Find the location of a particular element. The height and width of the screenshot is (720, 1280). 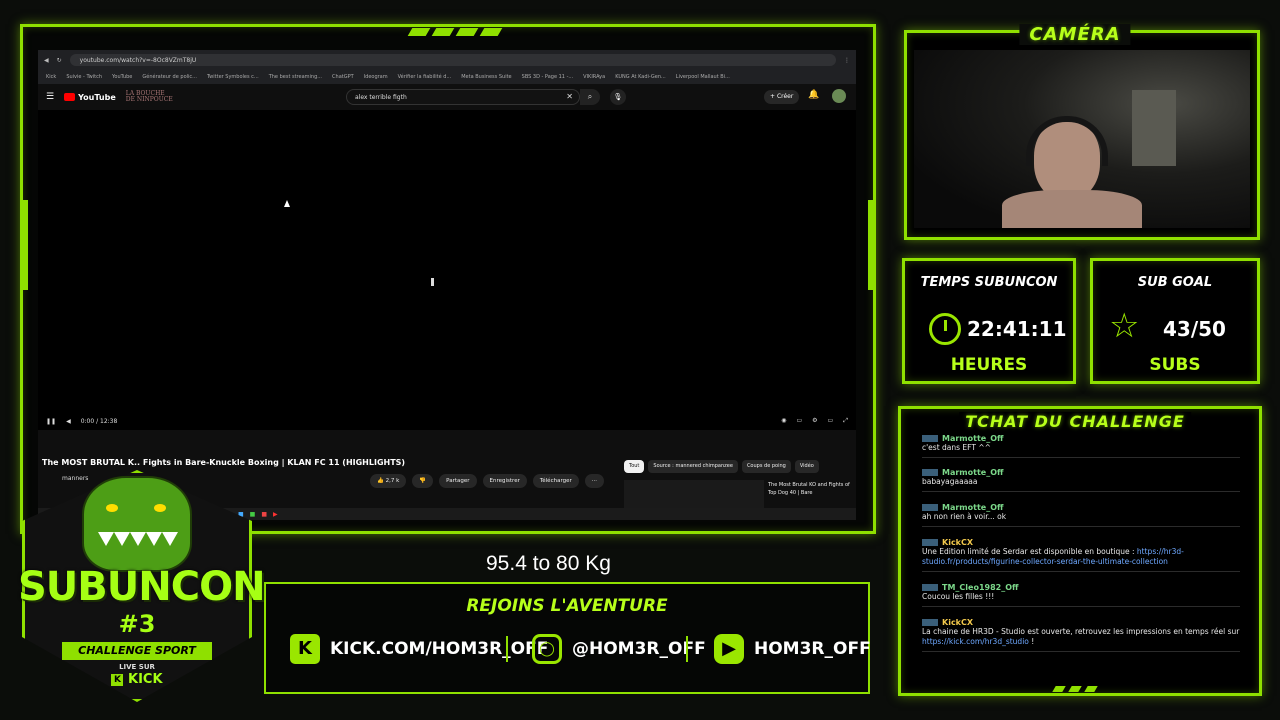

search-button: ⌕ is located at coordinates (590, 97).